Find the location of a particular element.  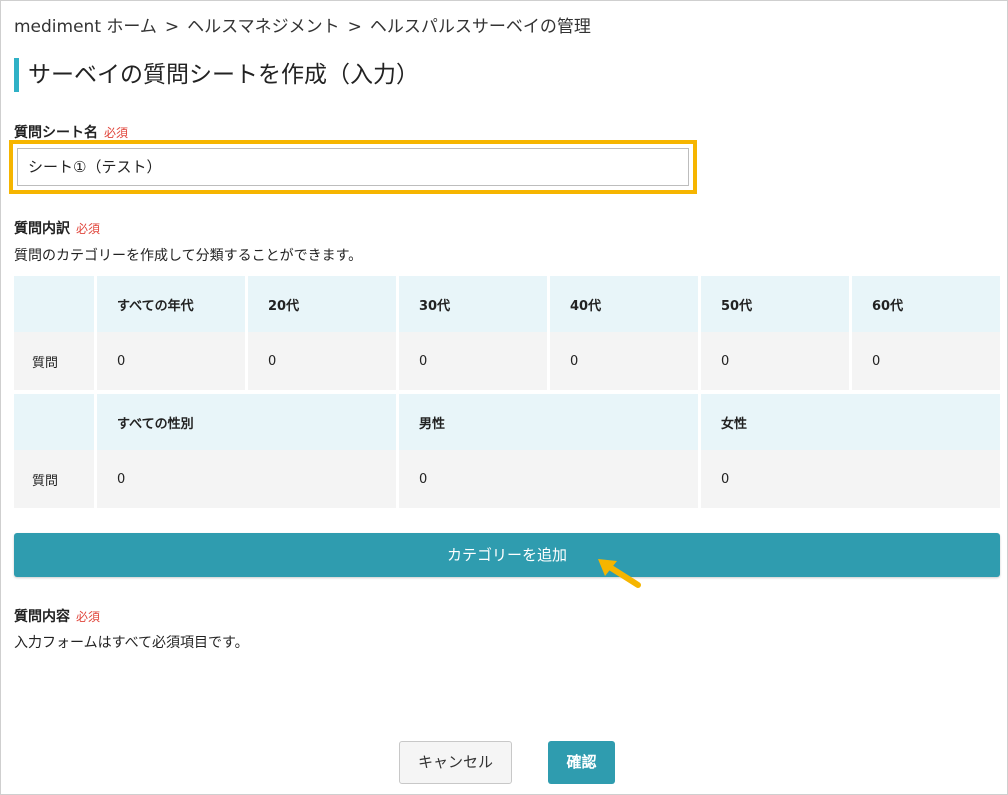

sheet-name-highlight: シート①（テスト） is located at coordinates (353, 167).